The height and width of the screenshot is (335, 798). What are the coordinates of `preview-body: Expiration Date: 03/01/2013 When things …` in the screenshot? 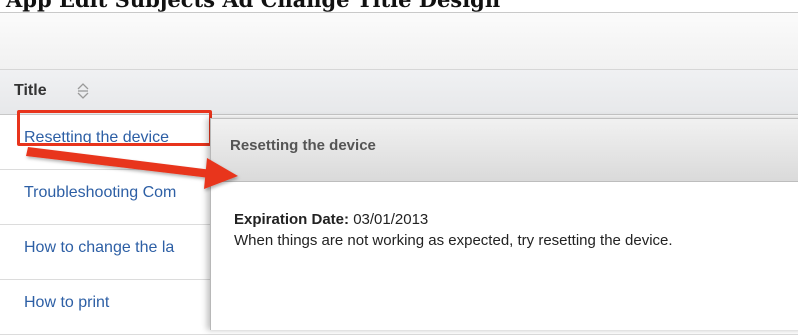 It's located at (516, 230).